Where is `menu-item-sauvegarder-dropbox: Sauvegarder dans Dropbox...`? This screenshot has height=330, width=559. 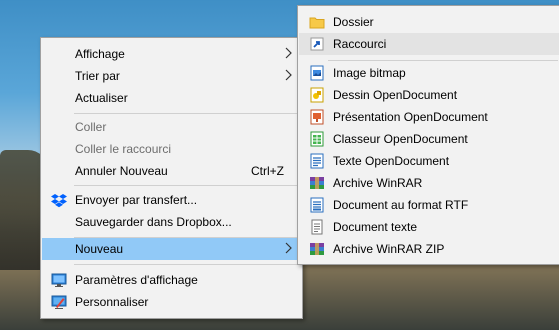 menu-item-sauvegarder-dropbox: Sauvegarder dans Dropbox... is located at coordinates (171, 222).